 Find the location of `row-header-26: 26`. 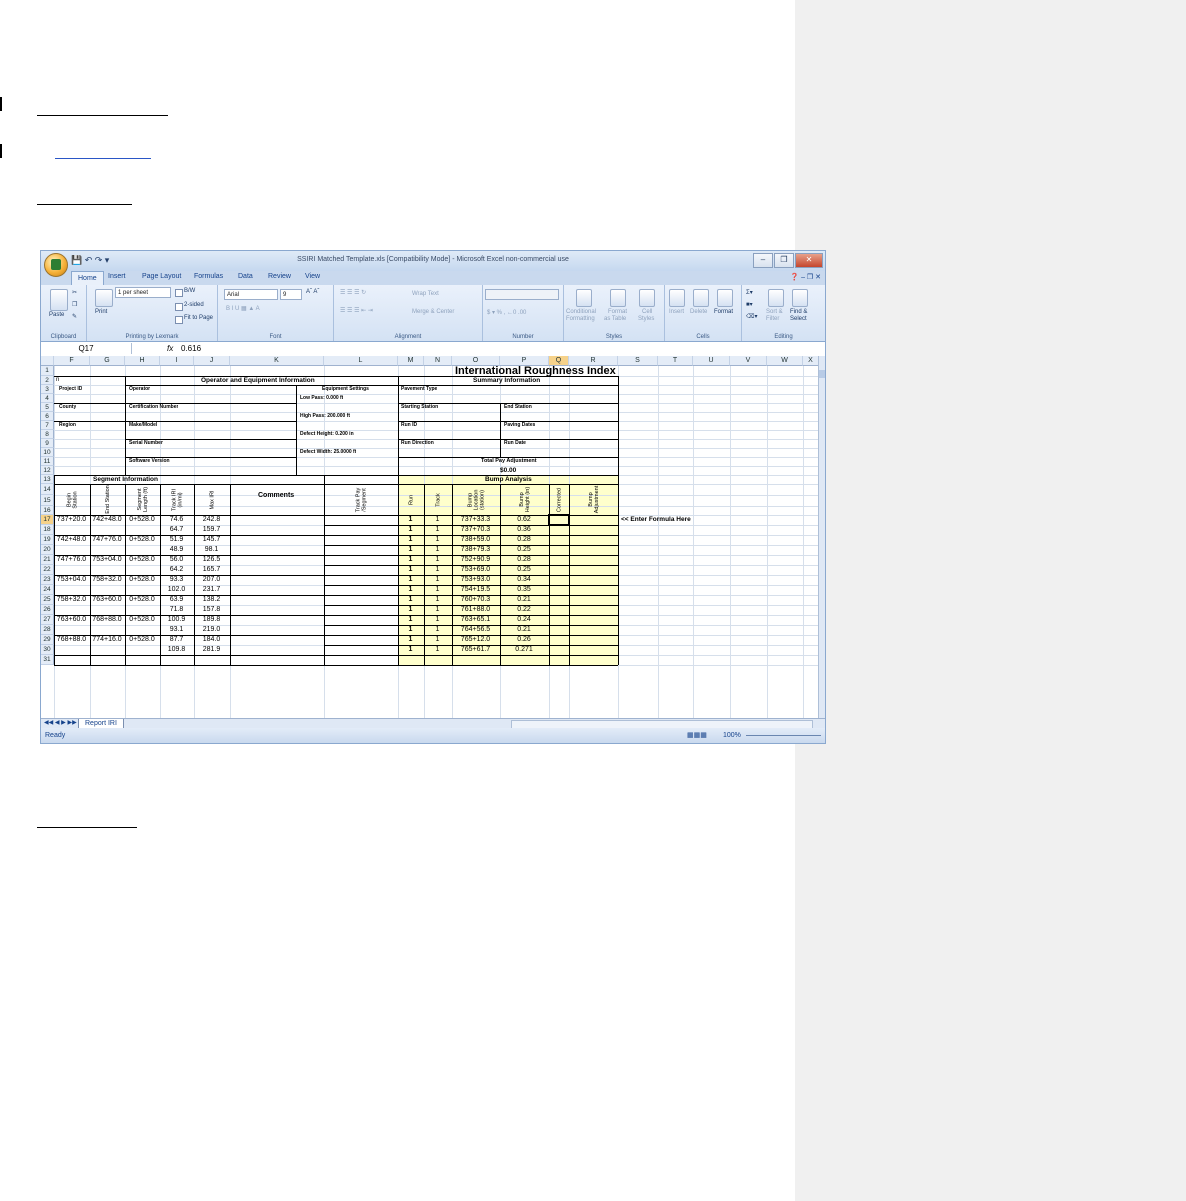

row-header-26: 26 is located at coordinates (47, 610).